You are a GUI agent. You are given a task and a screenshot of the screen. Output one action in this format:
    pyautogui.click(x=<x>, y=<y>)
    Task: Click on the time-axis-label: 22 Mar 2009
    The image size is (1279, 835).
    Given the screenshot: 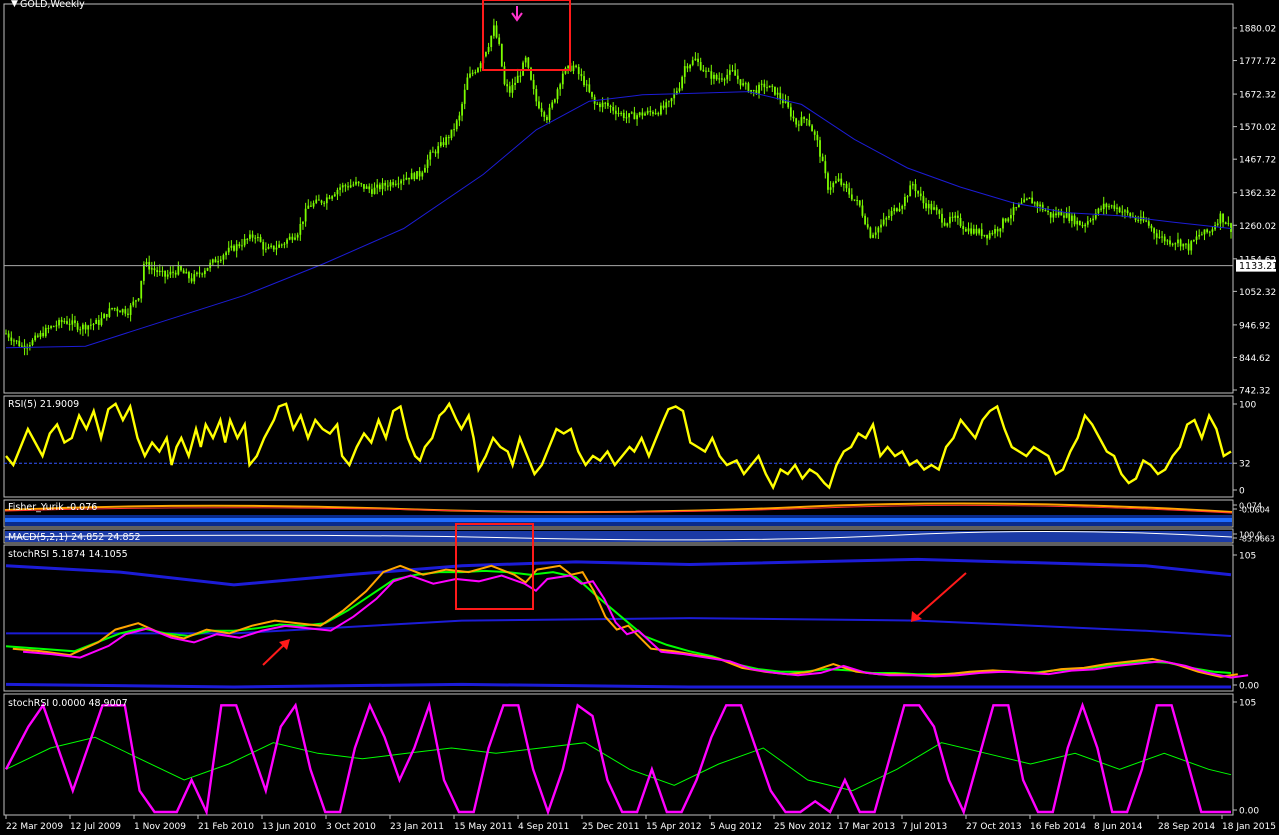 What is the action you would take?
    pyautogui.click(x=34, y=827)
    